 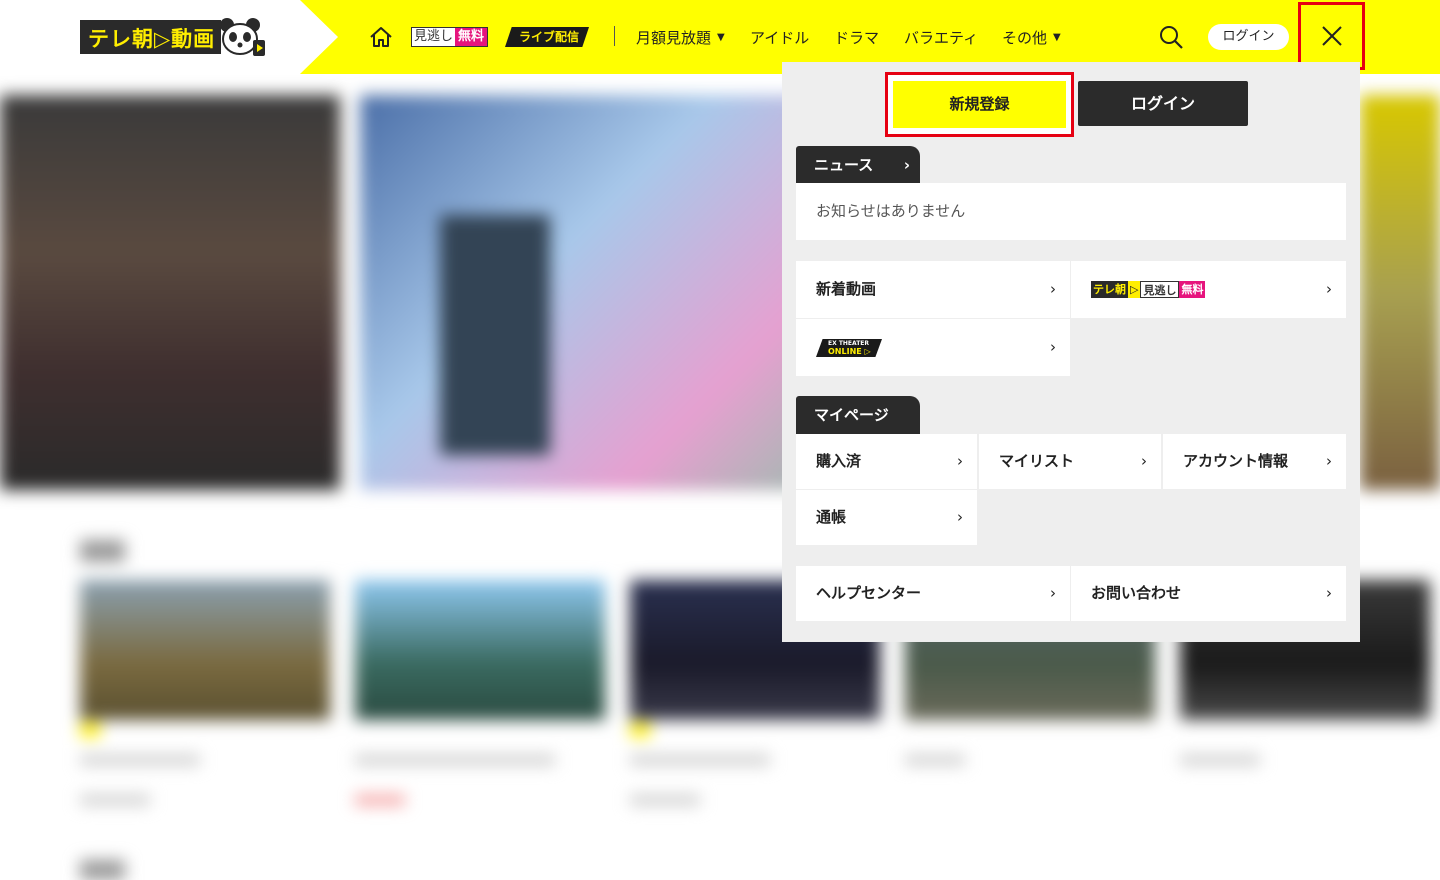 What do you see at coordinates (846, 289) in the screenshot?
I see `new-videos-label: 新着動画` at bounding box center [846, 289].